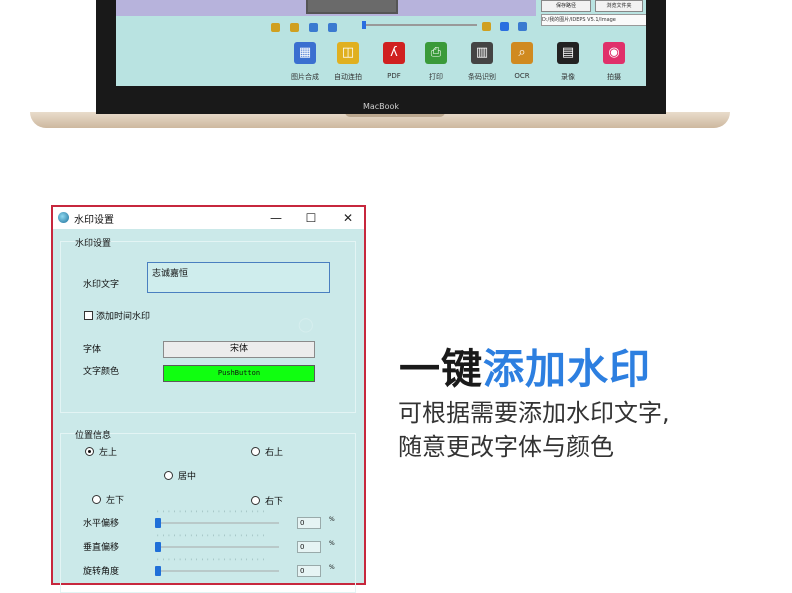 This screenshot has width=792, height=593. Describe the element at coordinates (364, 25) in the screenshot. I see `zoom-slider-handle` at that location.